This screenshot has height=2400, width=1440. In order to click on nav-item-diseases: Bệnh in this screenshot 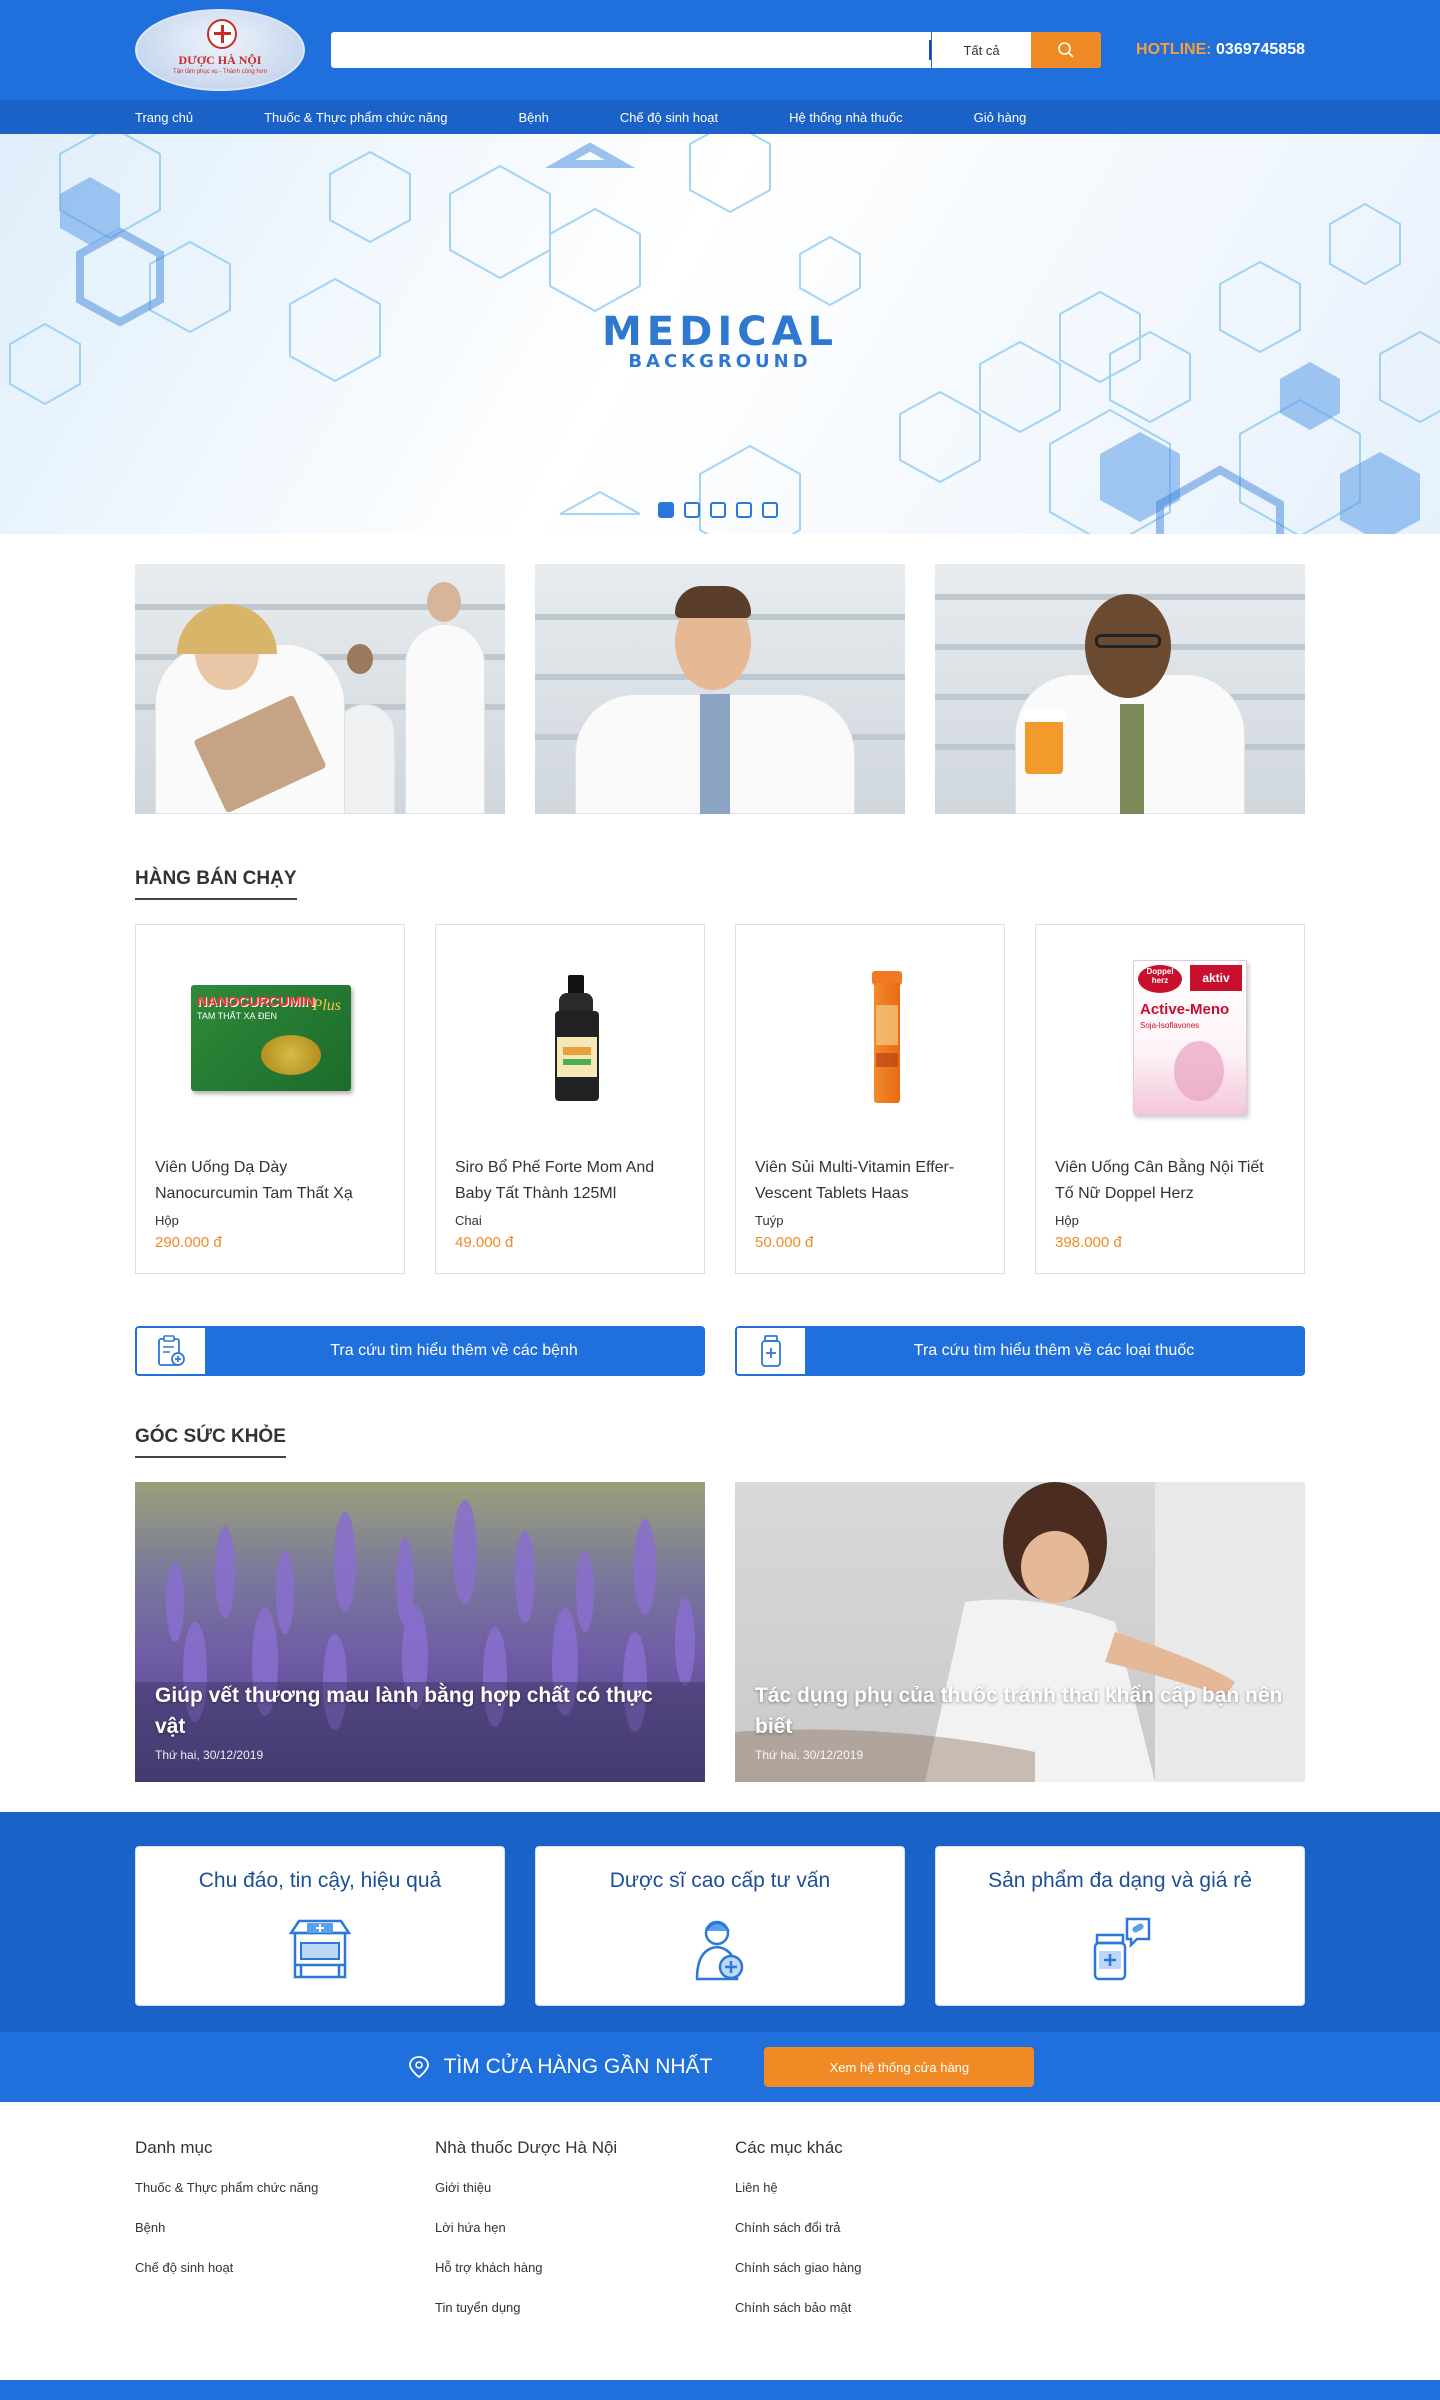, I will do `click(533, 117)`.